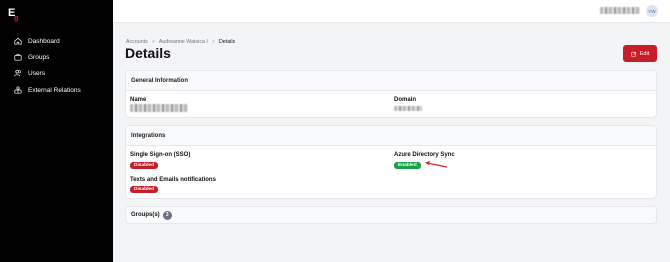 The image size is (670, 262). Describe the element at coordinates (148, 53) in the screenshot. I see `page-title: Details` at that location.